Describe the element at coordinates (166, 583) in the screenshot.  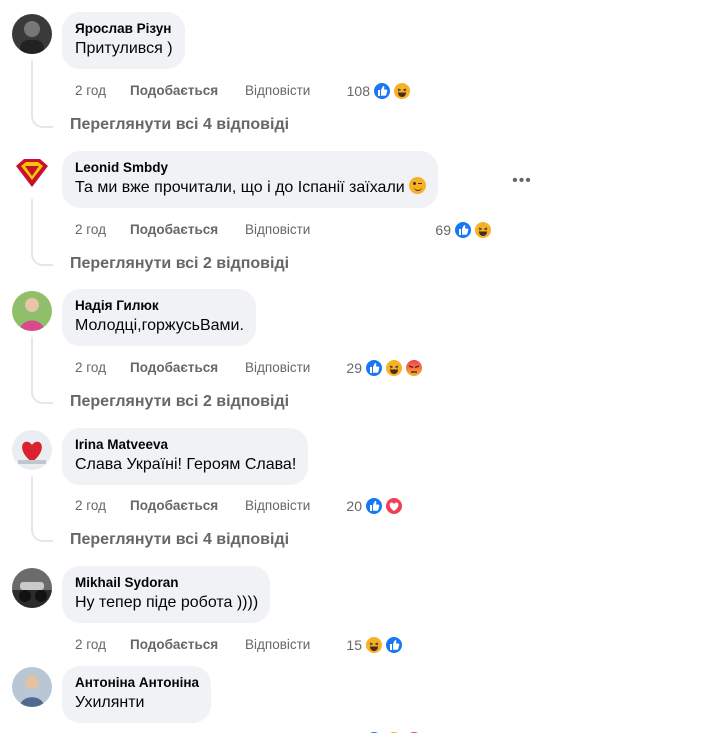
I see `comment-author: Mikhail Sydoran` at that location.